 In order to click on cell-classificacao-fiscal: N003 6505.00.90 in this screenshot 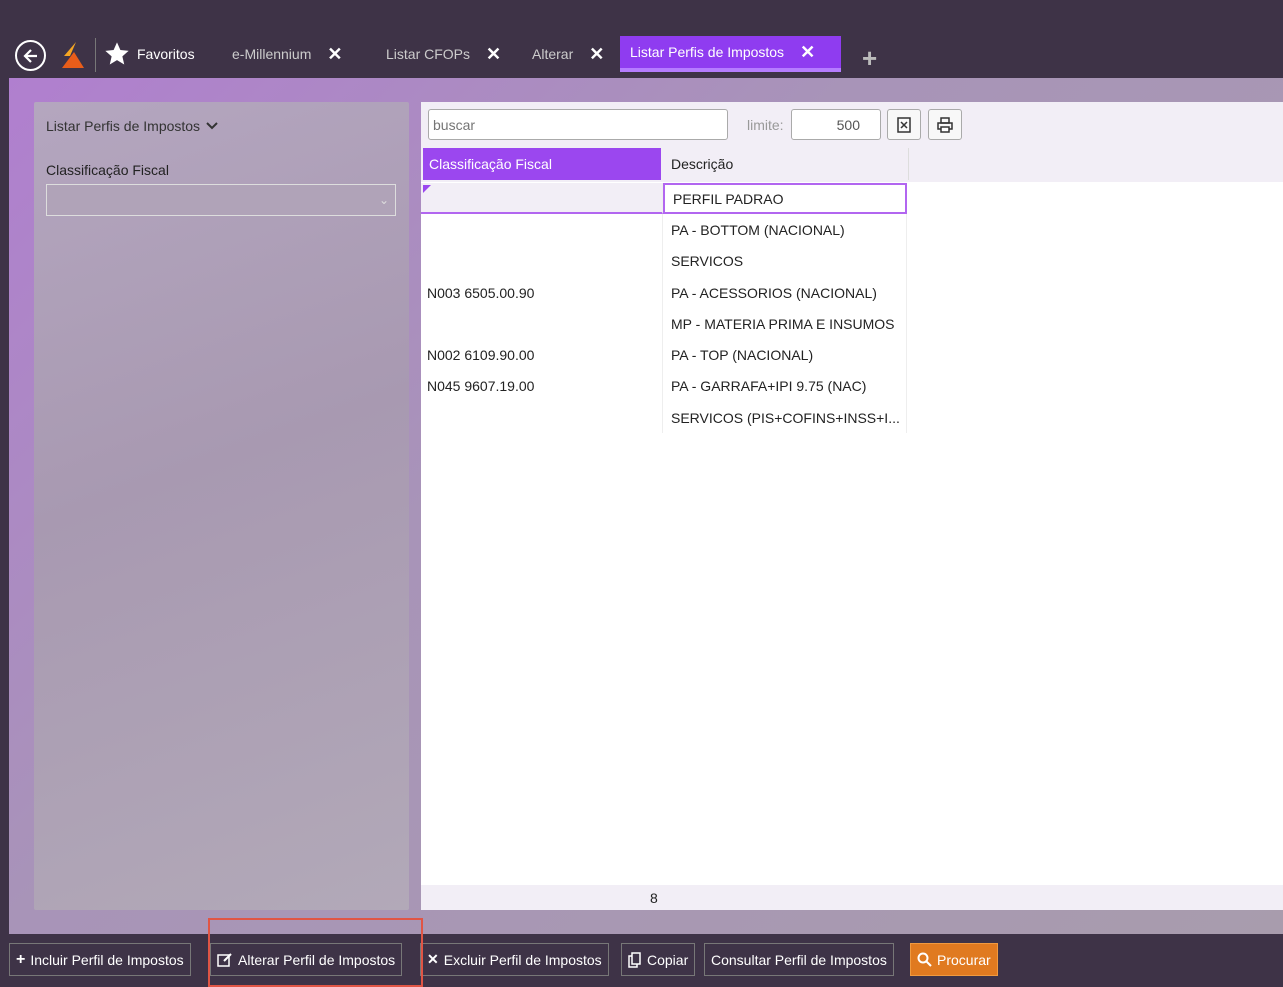, I will do `click(542, 292)`.